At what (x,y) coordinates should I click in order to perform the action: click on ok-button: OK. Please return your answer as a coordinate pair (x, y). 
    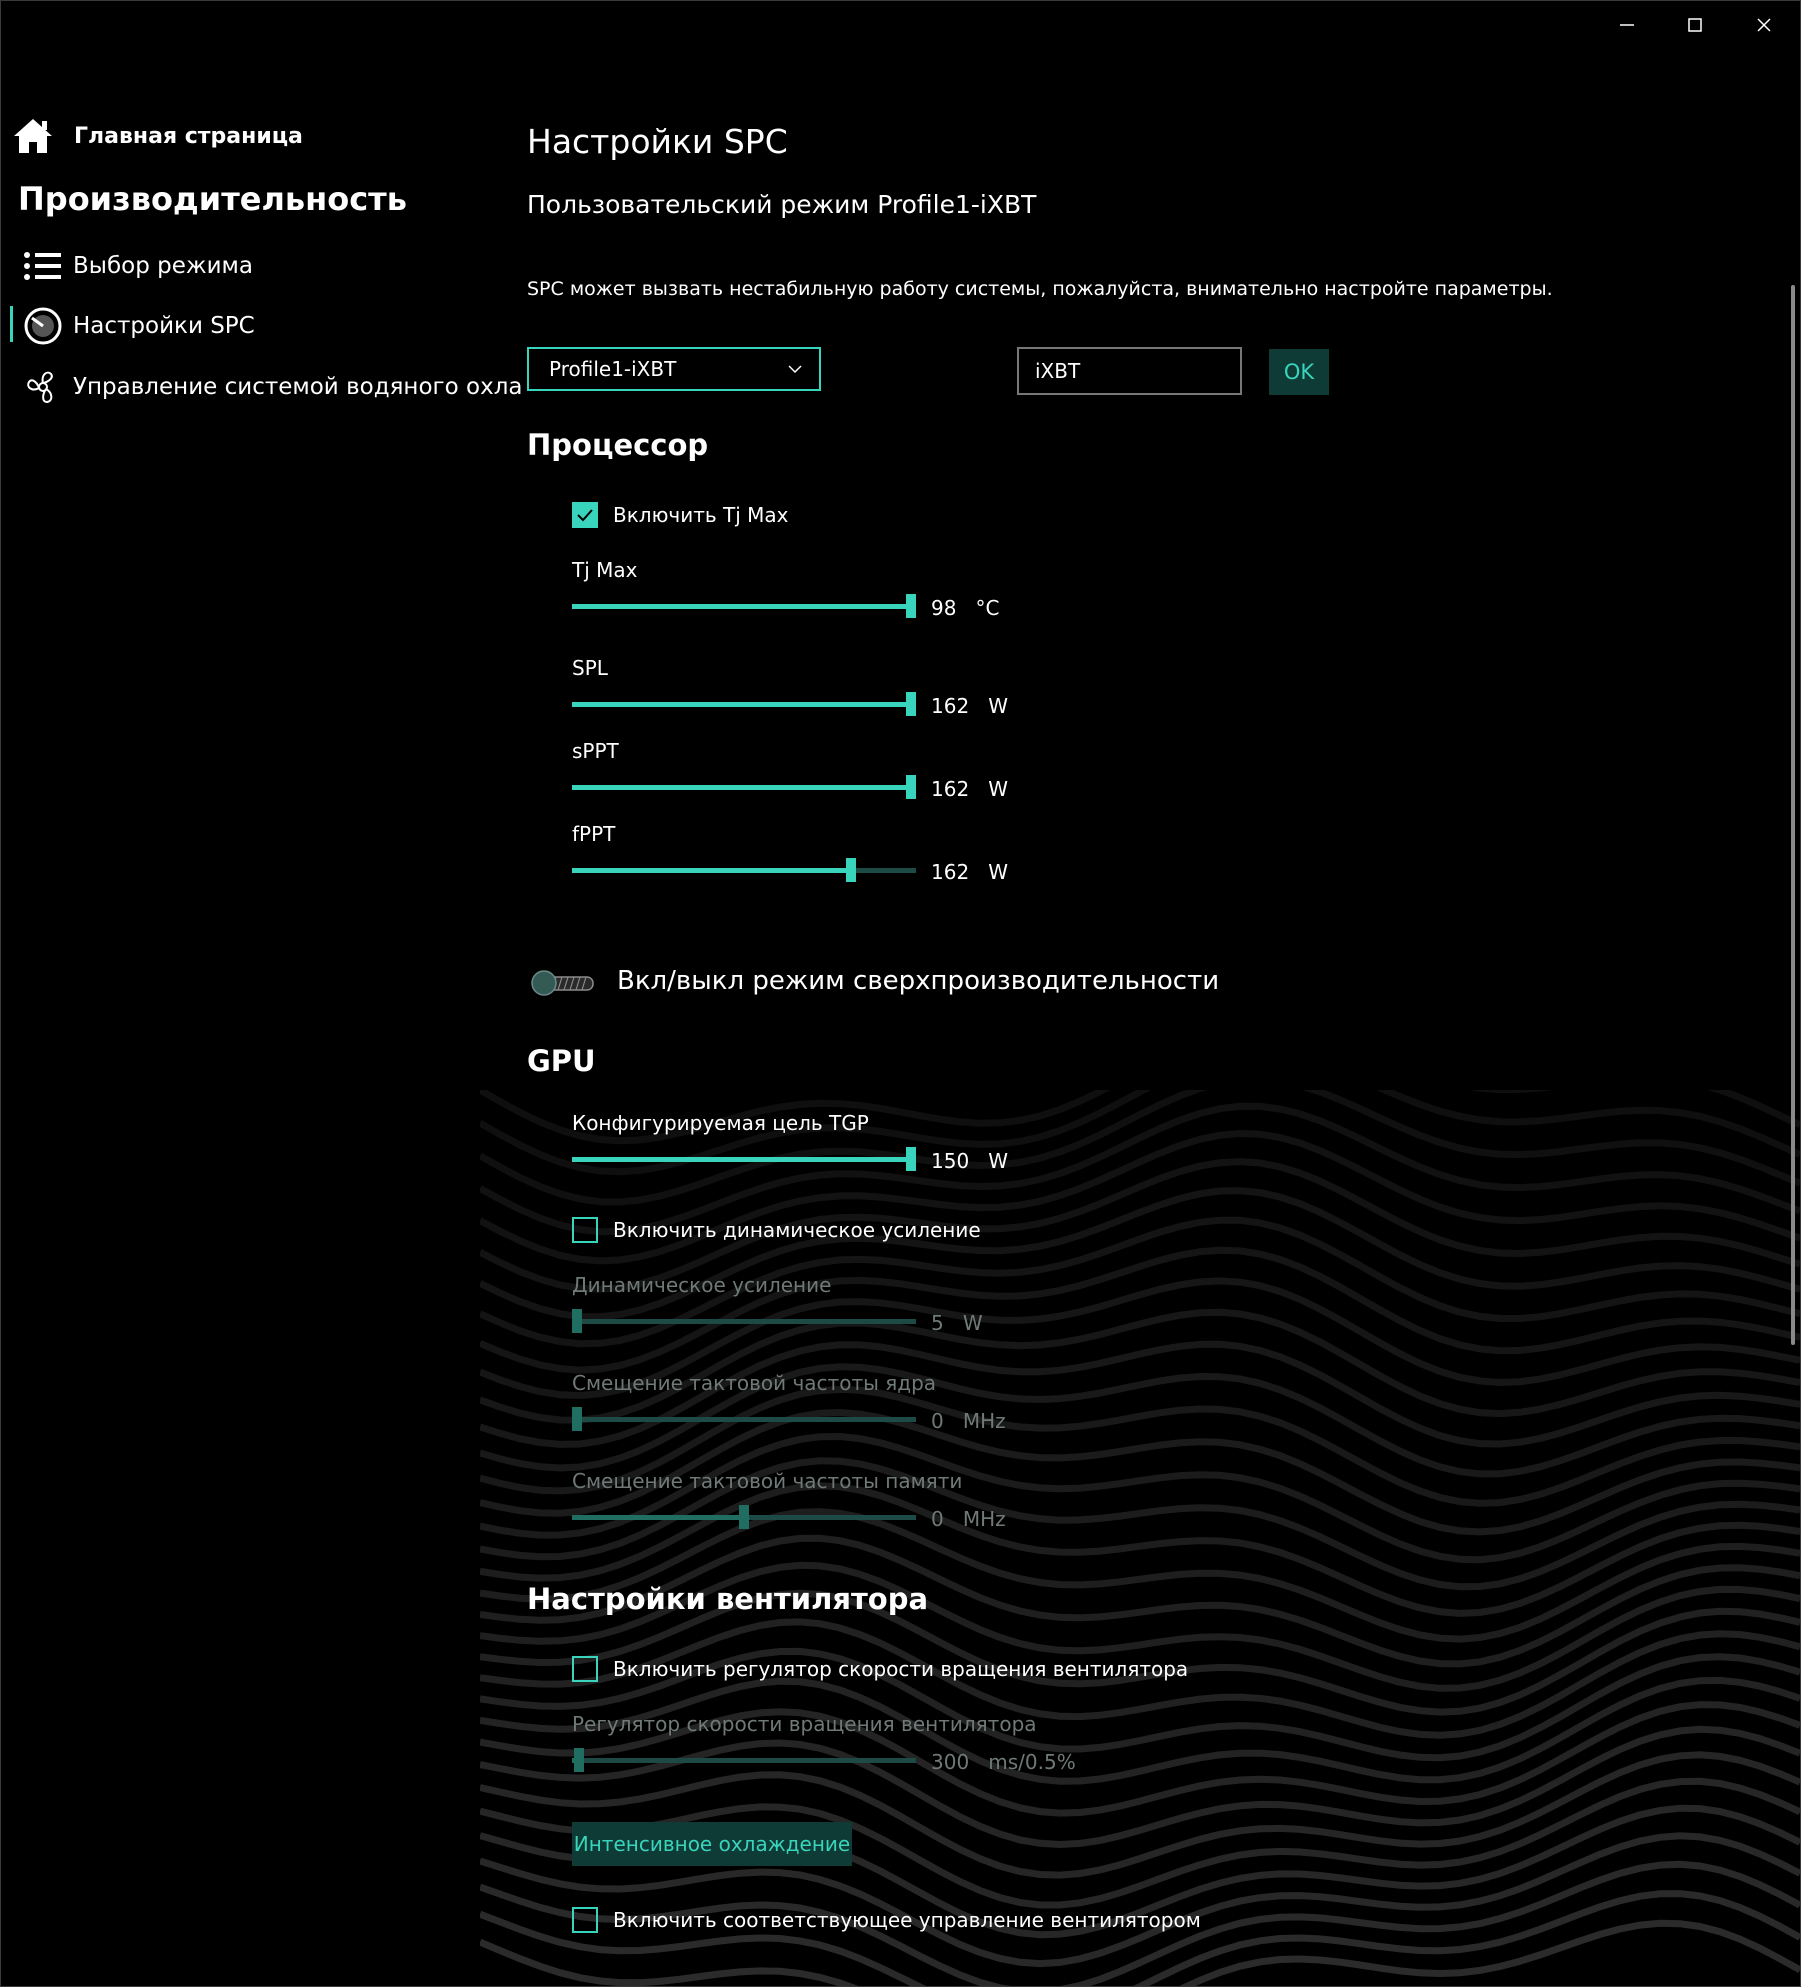
    Looking at the image, I should click on (1299, 372).